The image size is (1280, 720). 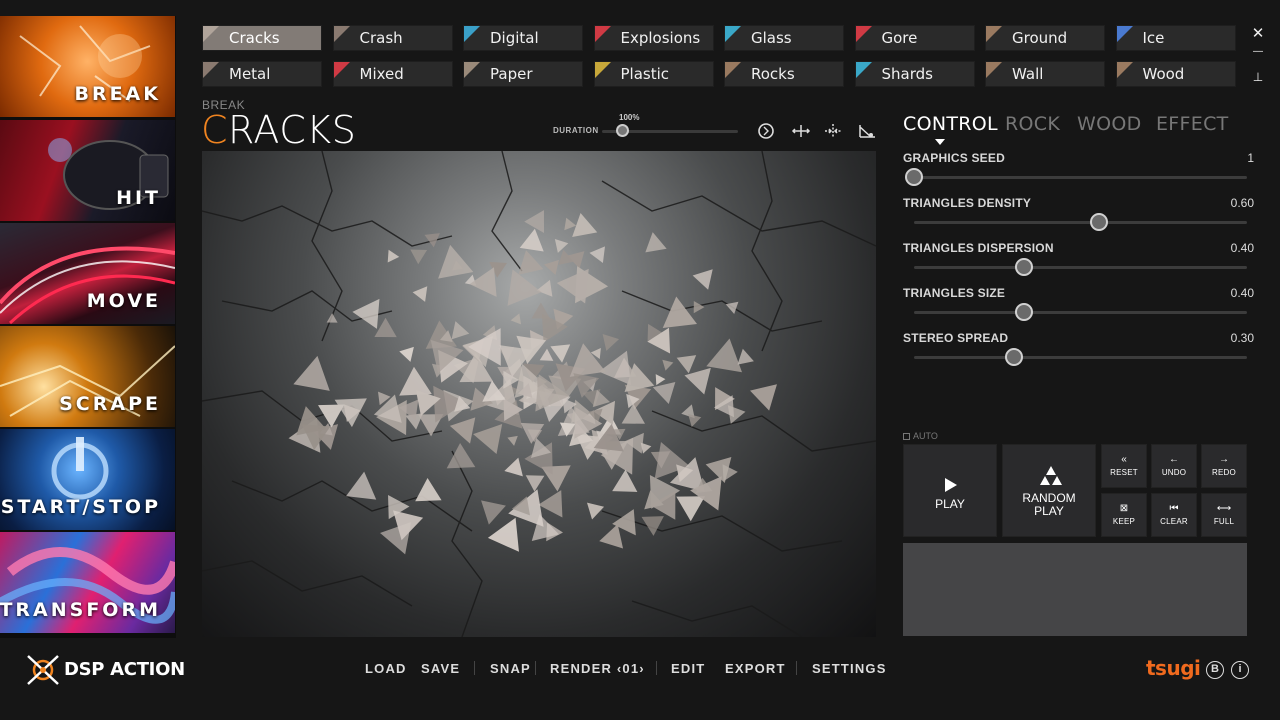 What do you see at coordinates (950, 504) in the screenshot?
I see `play-label: PLAY` at bounding box center [950, 504].